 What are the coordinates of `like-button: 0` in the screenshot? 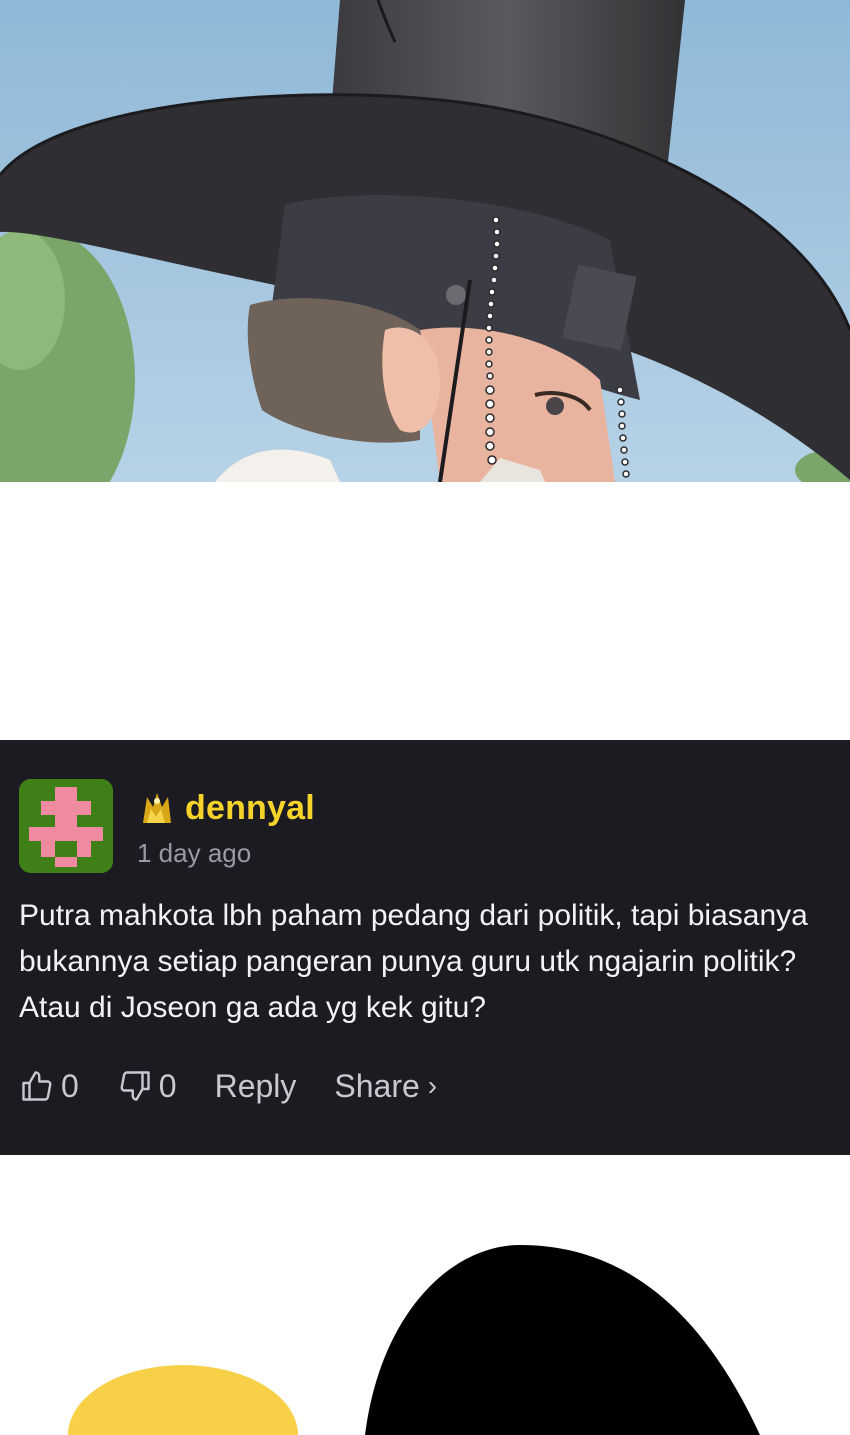 It's located at (49, 1086).